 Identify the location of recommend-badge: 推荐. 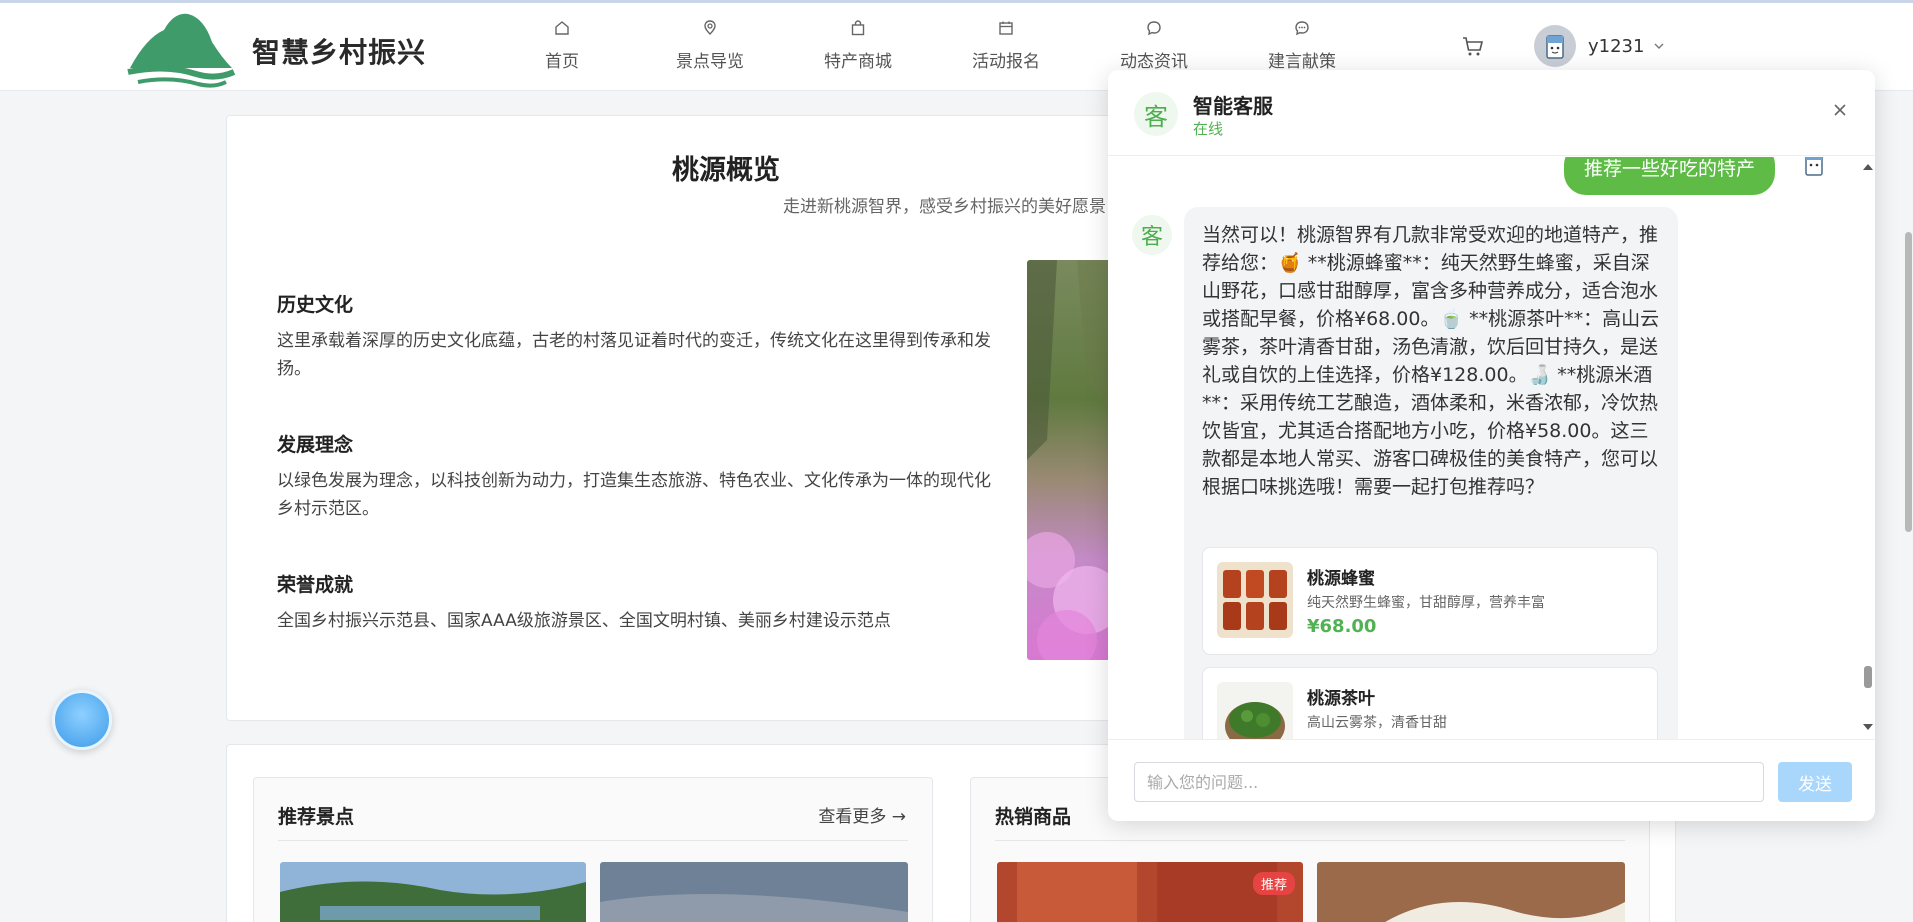
(1273, 883).